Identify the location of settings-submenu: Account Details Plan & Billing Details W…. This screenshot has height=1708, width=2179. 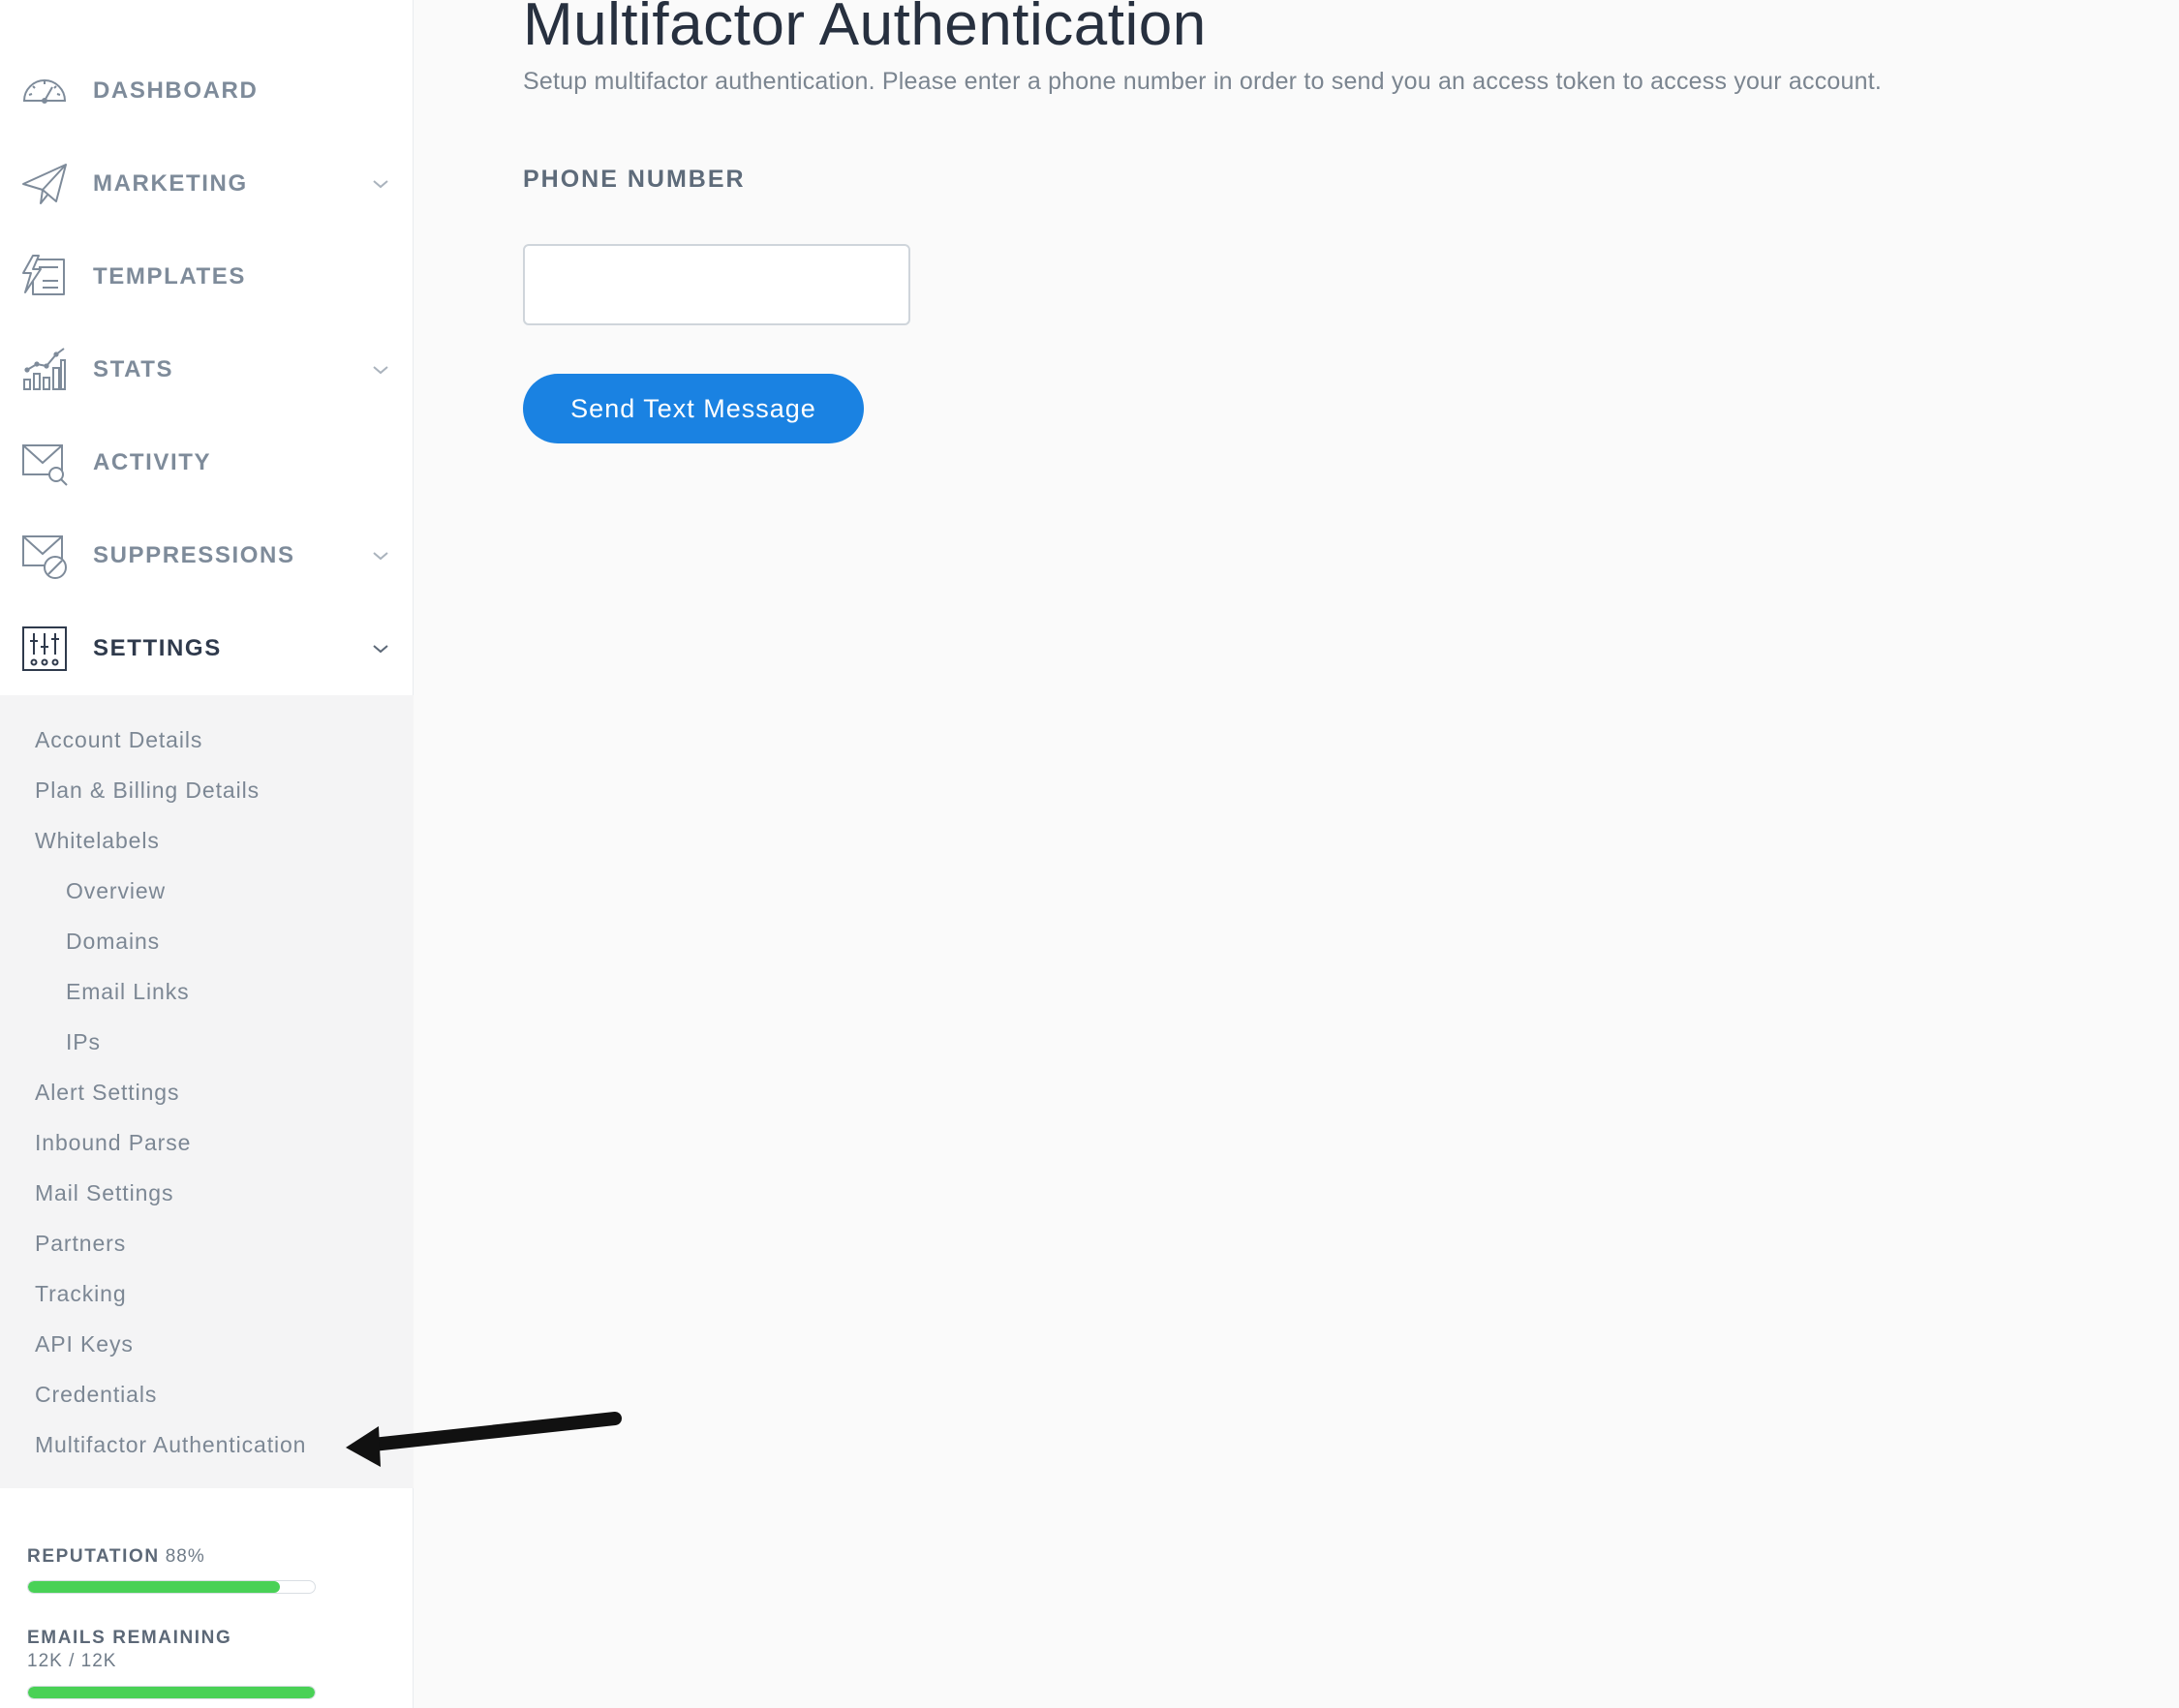
(207, 1091).